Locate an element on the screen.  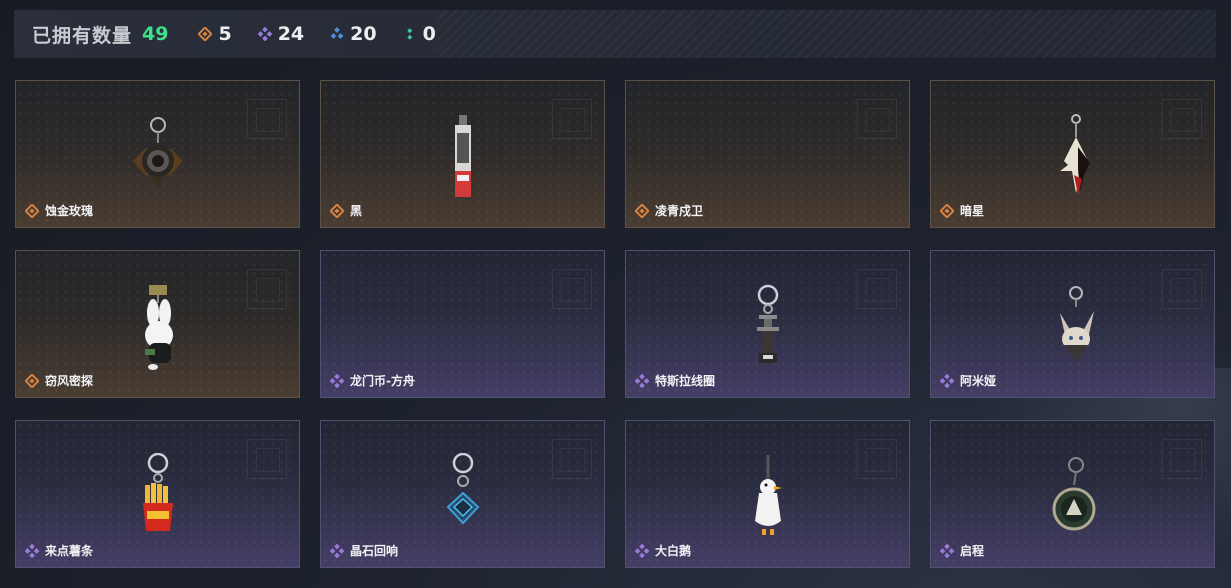
owned-label: 已拥有数量 is located at coordinates (82, 35).